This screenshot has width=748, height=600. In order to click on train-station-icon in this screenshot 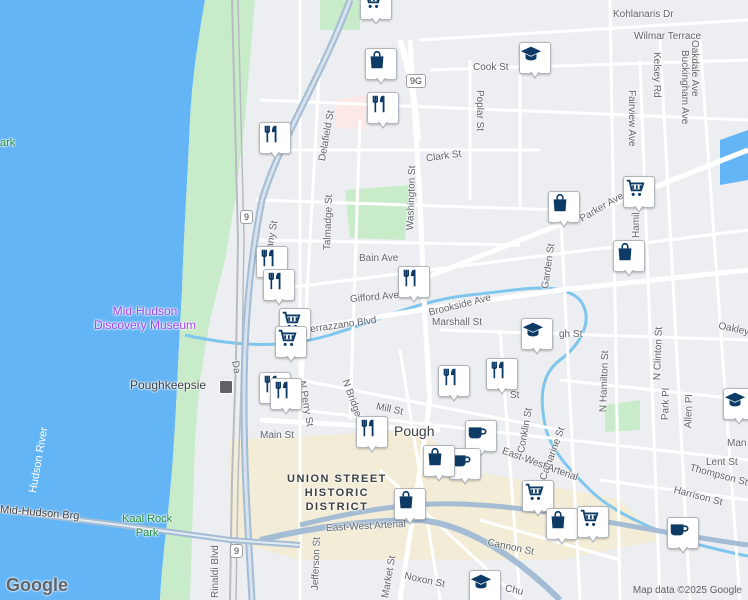, I will do `click(226, 387)`.